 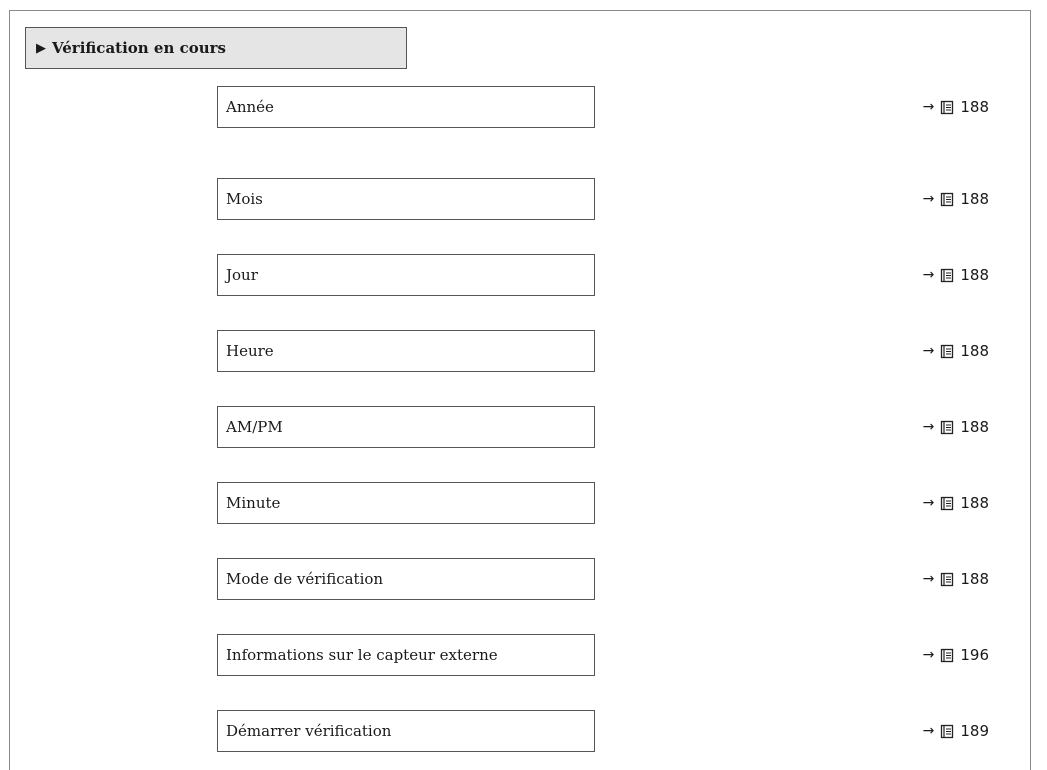 I want to click on parameter-box: Jour, so click(x=406, y=275).